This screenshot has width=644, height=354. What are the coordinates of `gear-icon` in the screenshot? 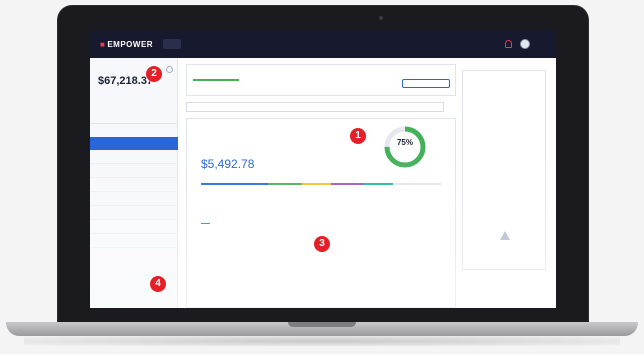 It's located at (169, 69).